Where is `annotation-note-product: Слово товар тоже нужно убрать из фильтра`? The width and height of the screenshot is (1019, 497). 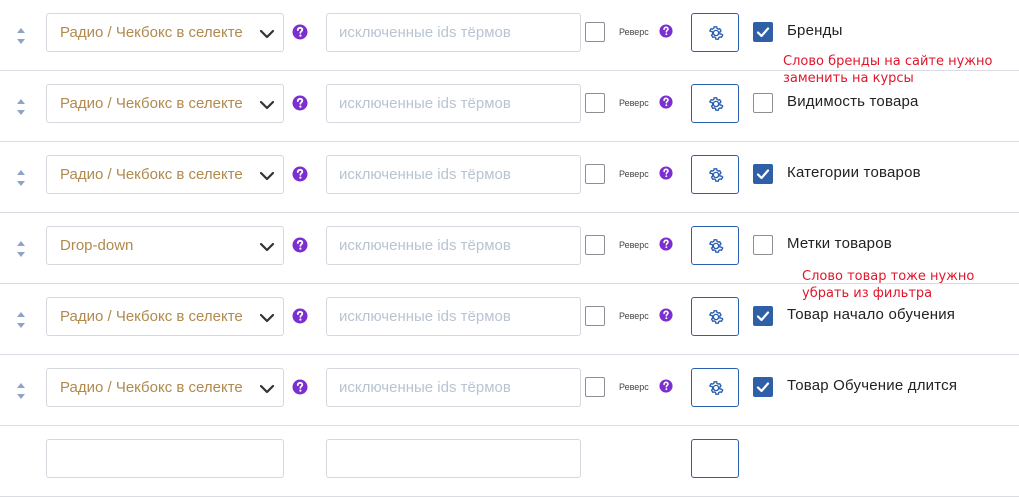
annotation-note-product: Слово товар тоже нужно убрать из фильтра is located at coordinates (888, 285).